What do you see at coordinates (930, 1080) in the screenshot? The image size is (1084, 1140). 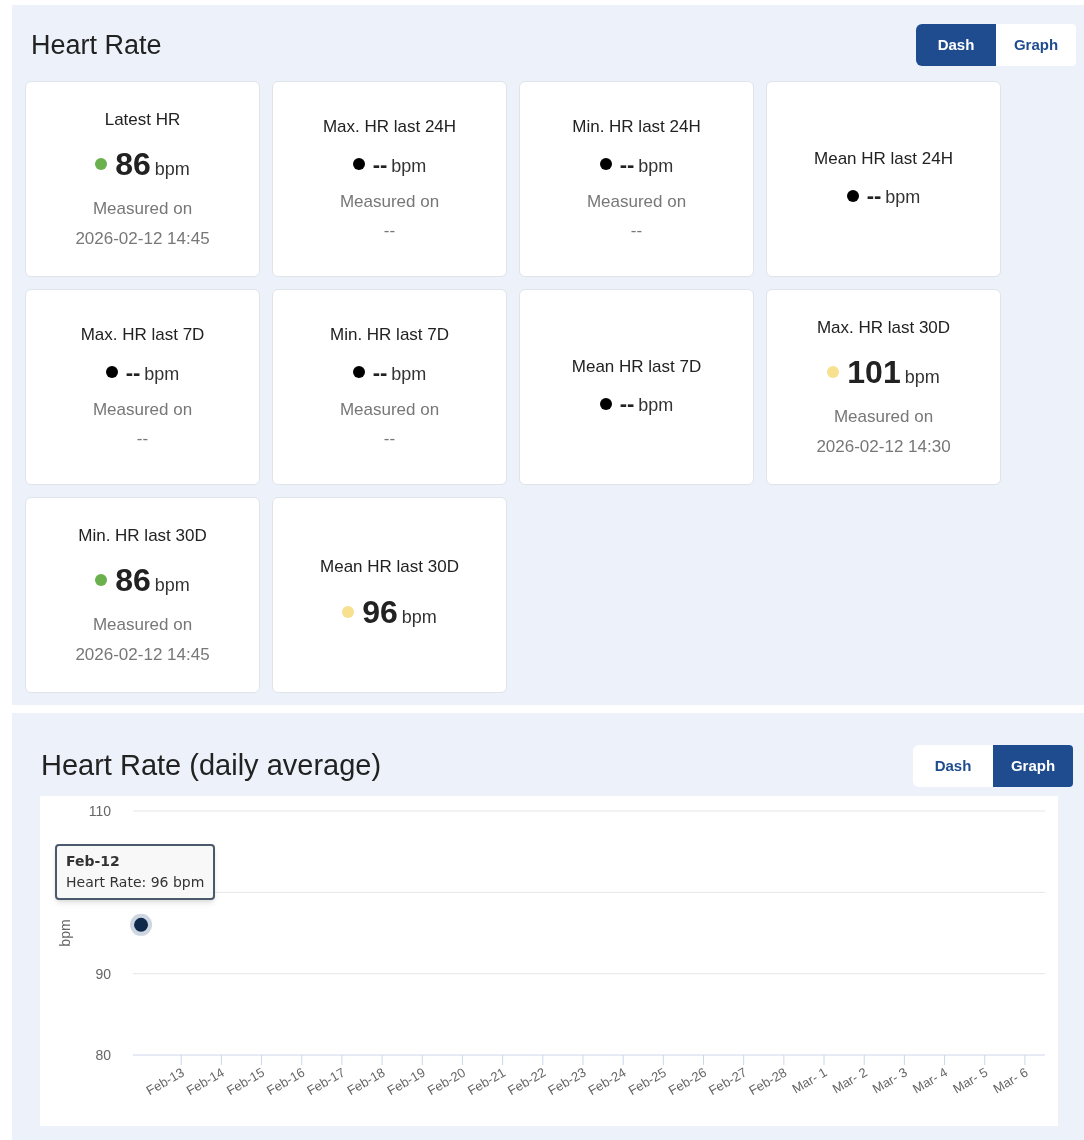 I see `x-tick-label: Mar- 4` at bounding box center [930, 1080].